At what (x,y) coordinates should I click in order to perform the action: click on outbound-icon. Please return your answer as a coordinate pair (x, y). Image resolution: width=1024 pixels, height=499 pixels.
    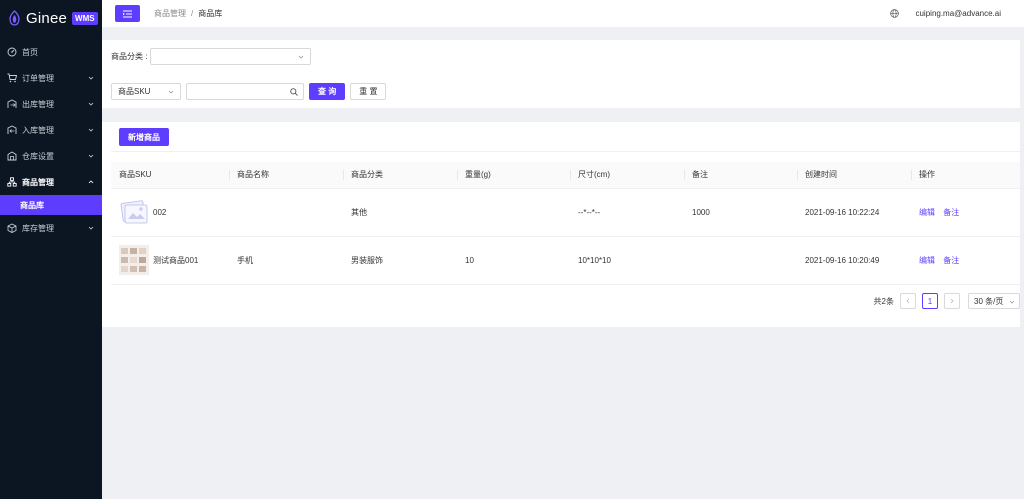
    Looking at the image, I should click on (12, 103).